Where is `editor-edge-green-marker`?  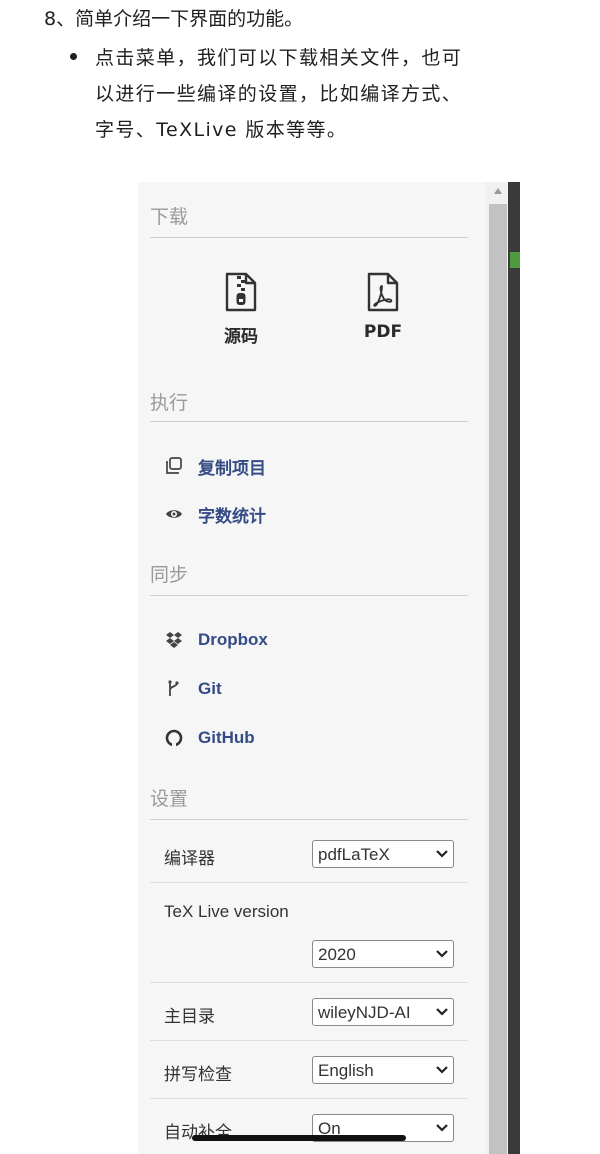
editor-edge-green-marker is located at coordinates (515, 260).